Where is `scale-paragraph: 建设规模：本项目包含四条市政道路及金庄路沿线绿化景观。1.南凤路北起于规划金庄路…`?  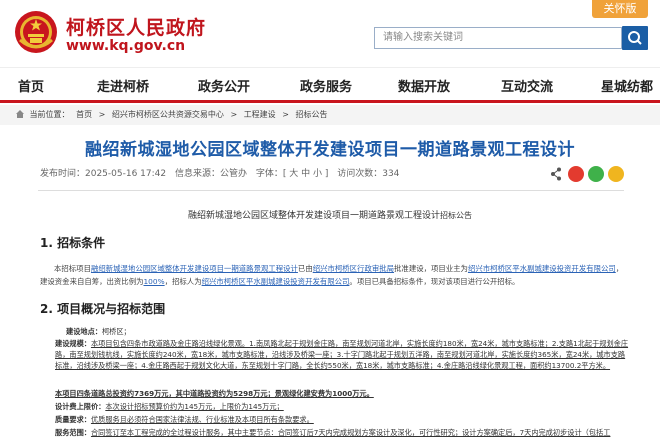 scale-paragraph: 建设规模：本项目包含四条市政道路及金庄路沿线绿化景观。1.南凤路北起于规划金庄路… is located at coordinates (342, 354).